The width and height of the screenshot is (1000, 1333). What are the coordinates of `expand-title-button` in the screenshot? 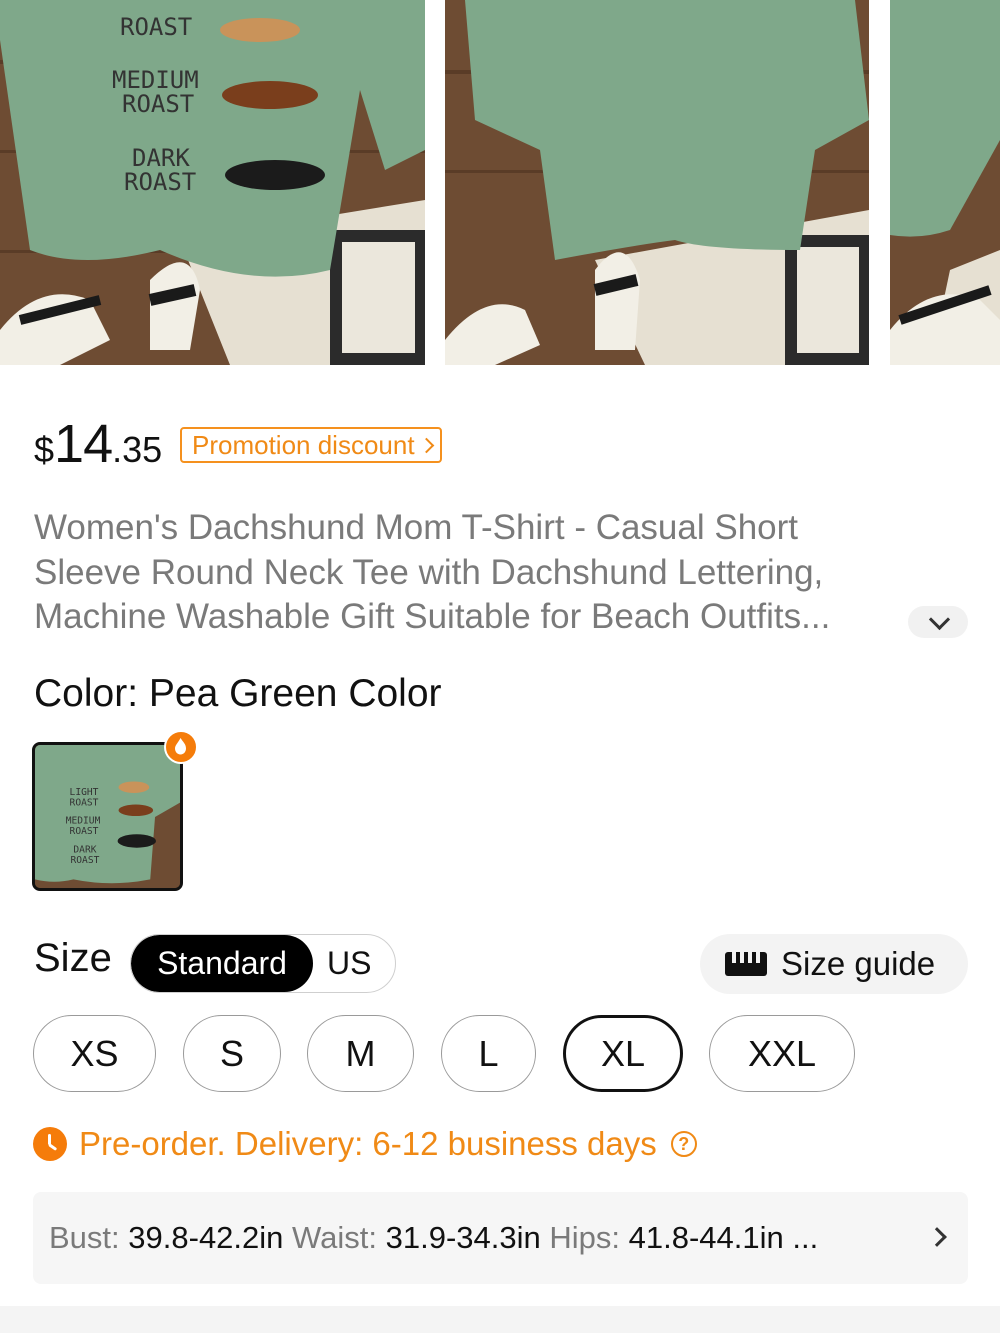 It's located at (938, 622).